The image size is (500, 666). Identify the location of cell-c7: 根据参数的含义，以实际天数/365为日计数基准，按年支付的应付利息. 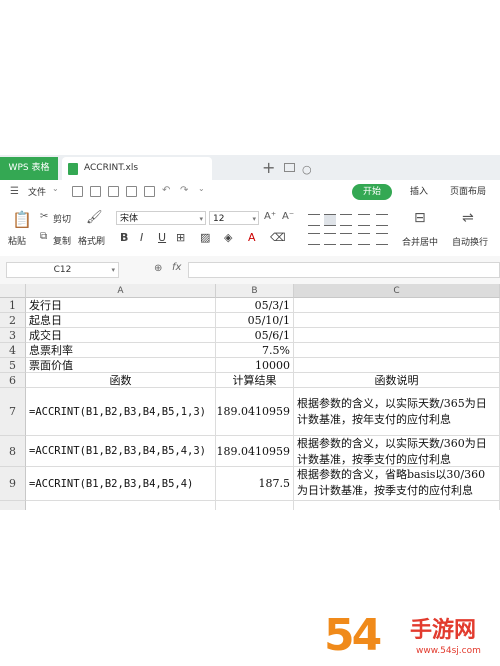
(397, 412).